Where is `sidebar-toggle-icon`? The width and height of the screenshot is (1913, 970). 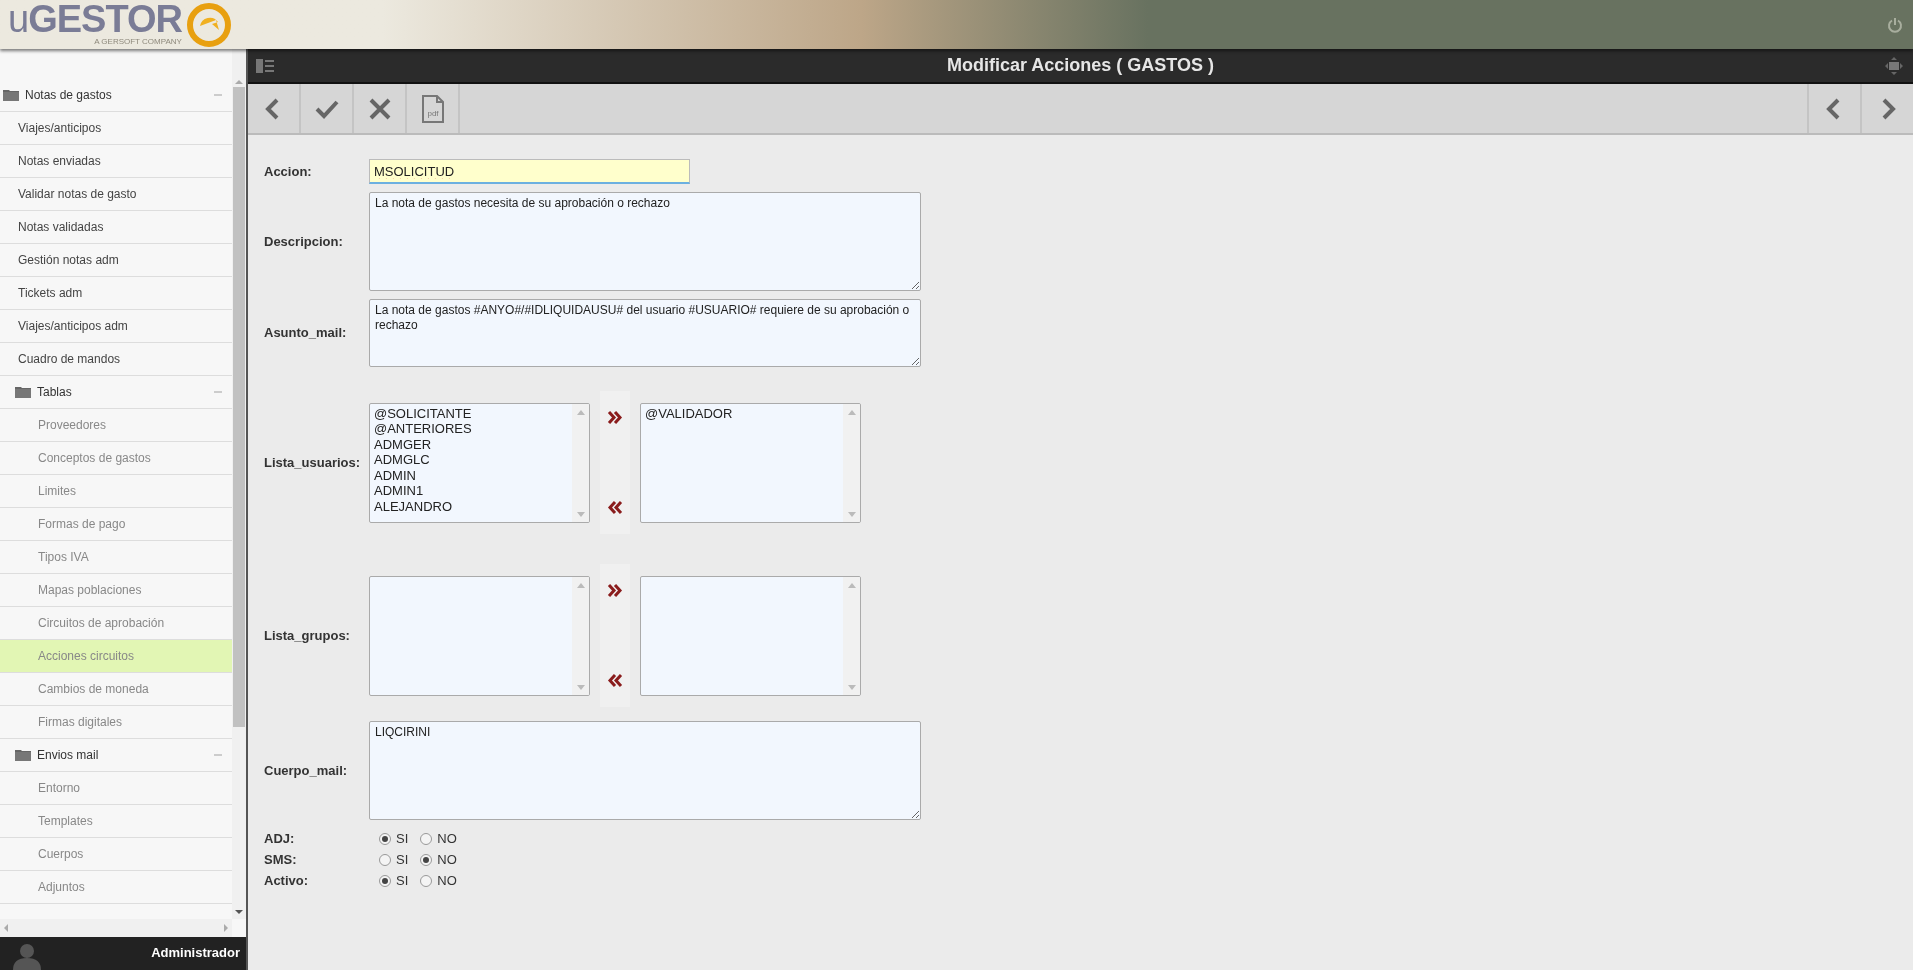
sidebar-toggle-icon is located at coordinates (266, 65).